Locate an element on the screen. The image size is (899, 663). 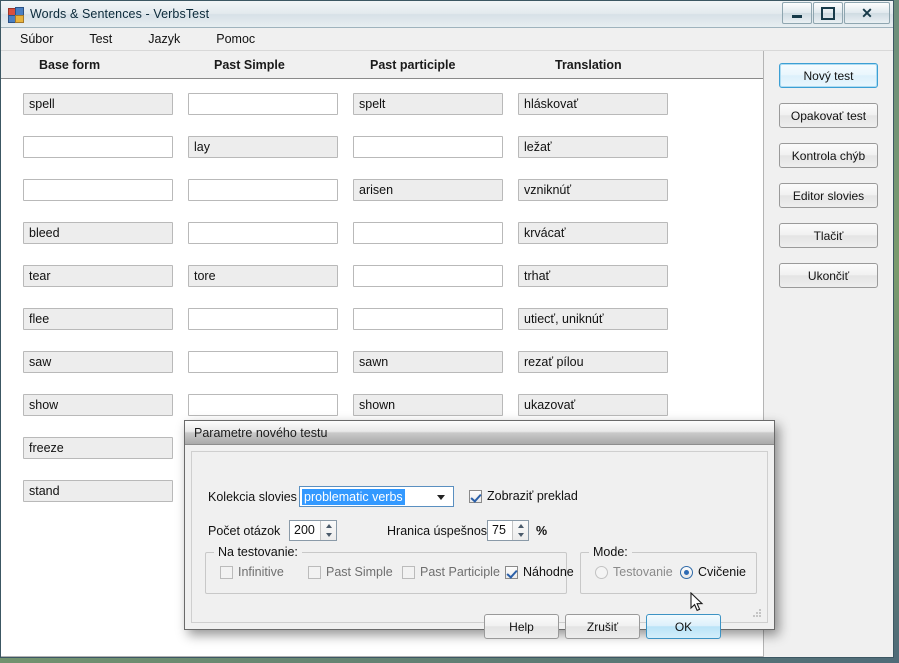
close-button: ✕ is located at coordinates (867, 13).